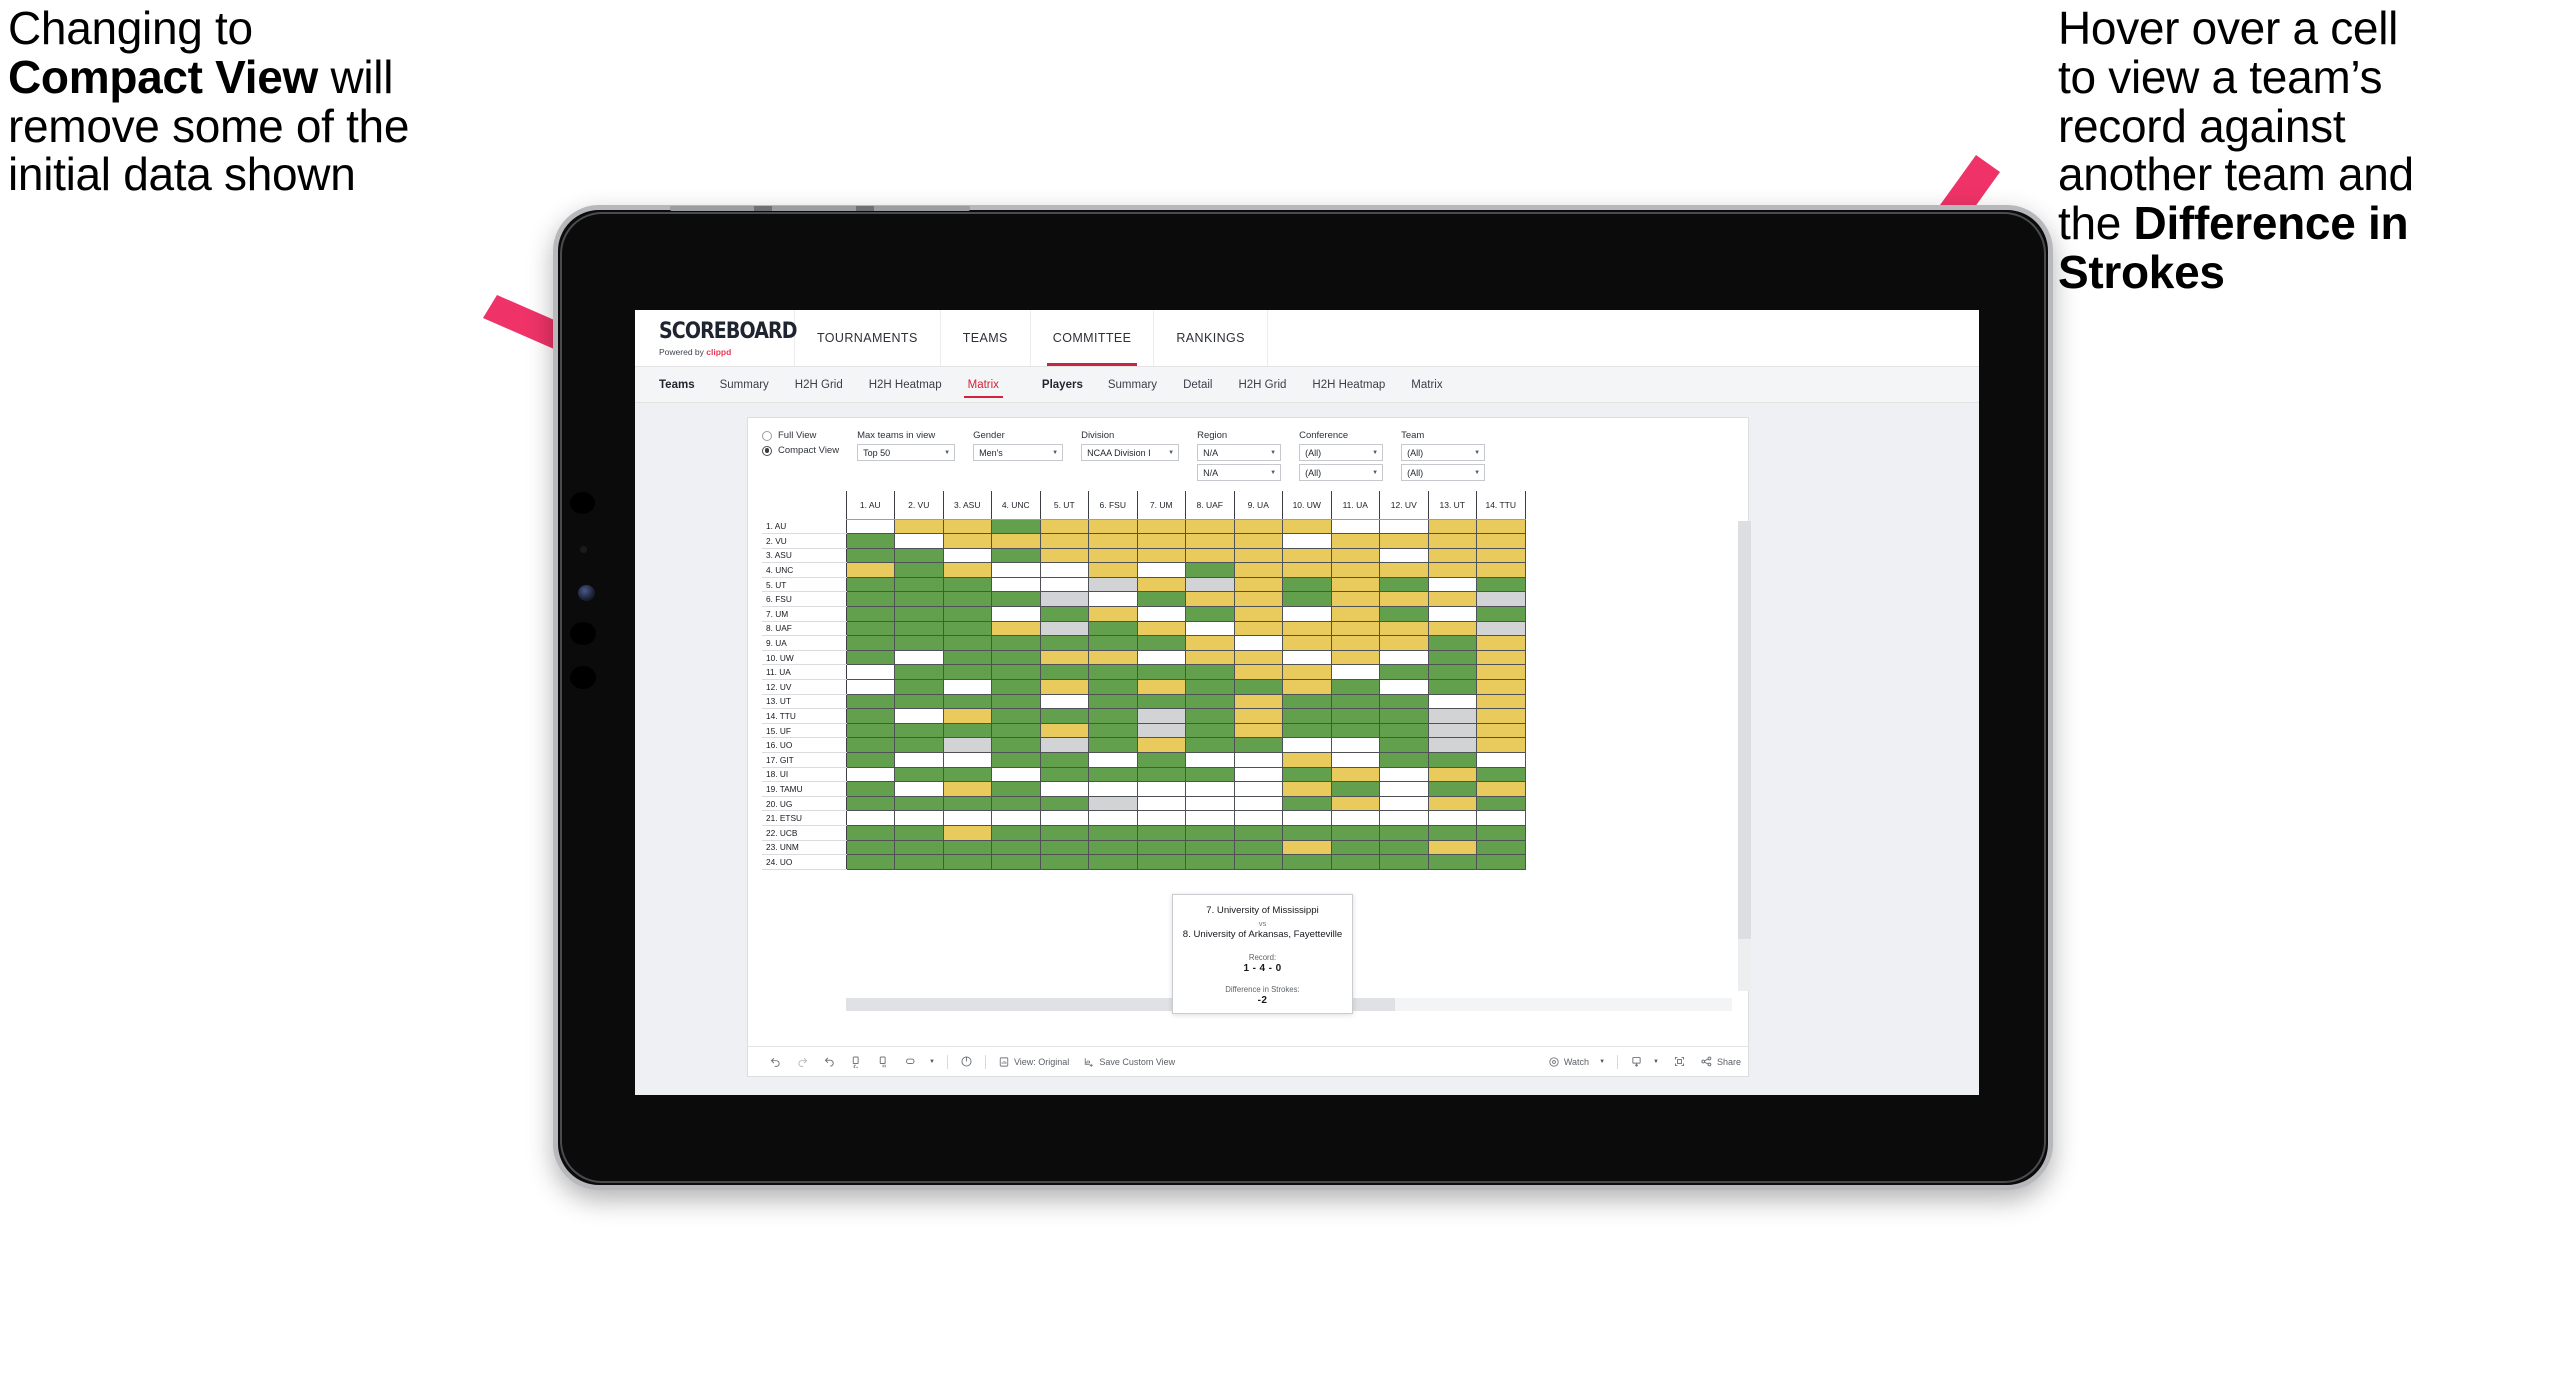 Image resolution: width=2565 pixels, height=1380 pixels. Describe the element at coordinates (583, 633) in the screenshot. I see `side-button-top` at that location.